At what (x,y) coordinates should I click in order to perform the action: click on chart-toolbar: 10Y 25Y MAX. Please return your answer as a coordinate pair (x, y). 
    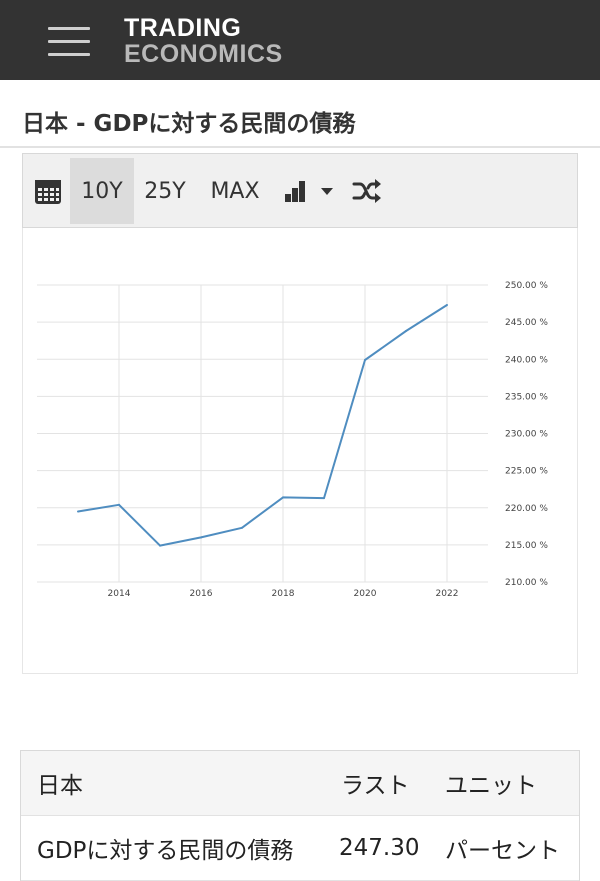
    Looking at the image, I should click on (300, 190).